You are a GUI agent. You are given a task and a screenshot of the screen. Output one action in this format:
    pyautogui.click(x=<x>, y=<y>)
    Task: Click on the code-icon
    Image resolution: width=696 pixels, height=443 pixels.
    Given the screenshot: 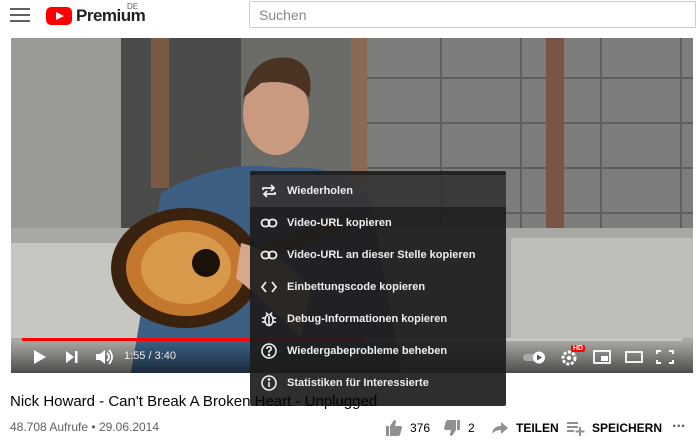 What is the action you would take?
    pyautogui.click(x=269, y=287)
    